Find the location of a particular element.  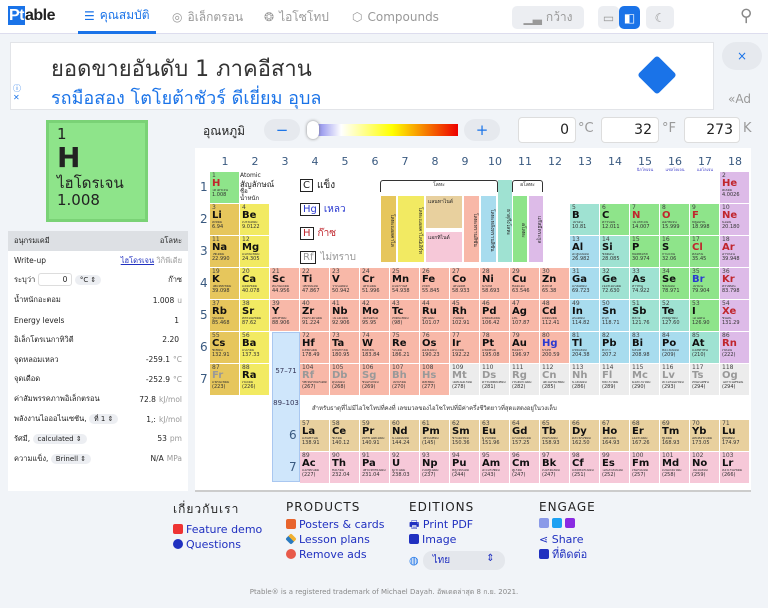

category-ng: แก๊สมีตระกูล is located at coordinates (536, 229).